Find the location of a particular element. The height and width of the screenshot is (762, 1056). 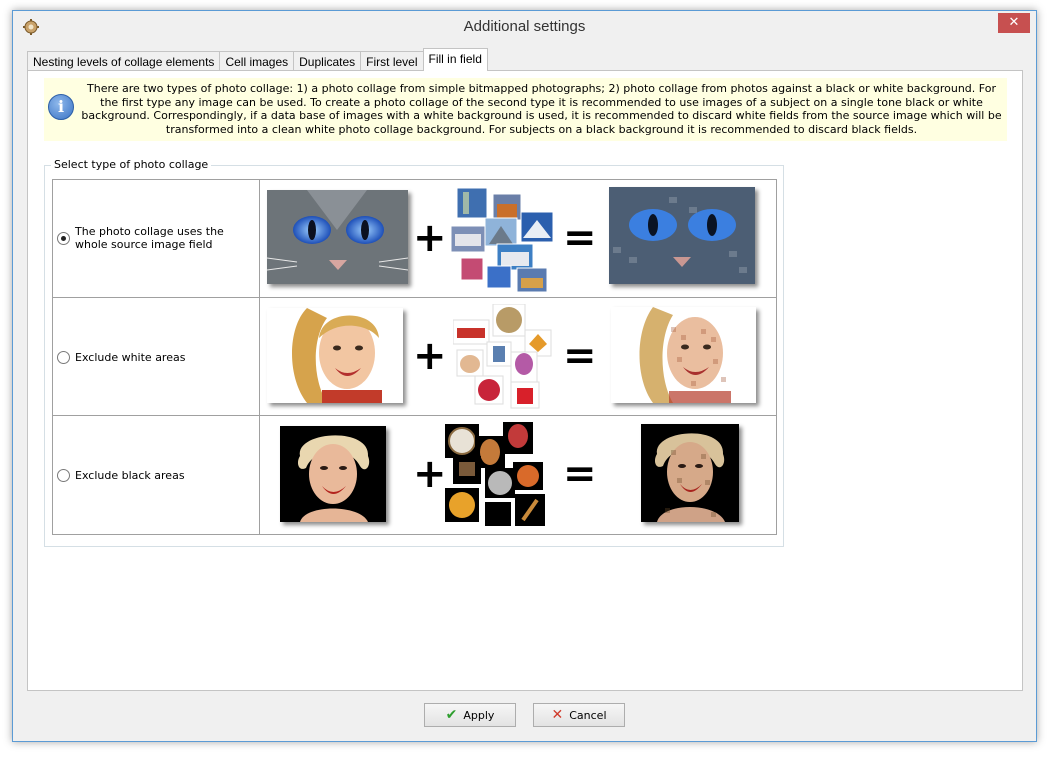

tab-first-level: First level is located at coordinates (392, 61).